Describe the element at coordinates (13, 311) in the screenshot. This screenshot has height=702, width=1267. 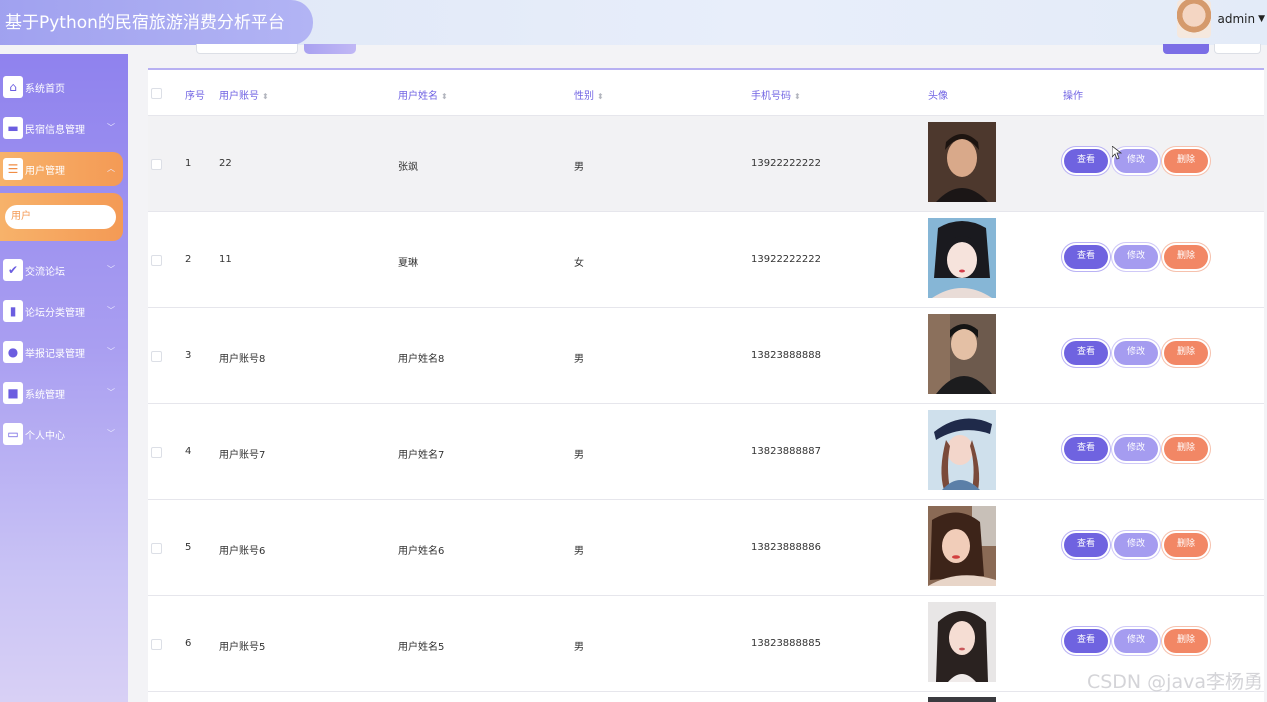
I see `book-icon: ▮` at that location.